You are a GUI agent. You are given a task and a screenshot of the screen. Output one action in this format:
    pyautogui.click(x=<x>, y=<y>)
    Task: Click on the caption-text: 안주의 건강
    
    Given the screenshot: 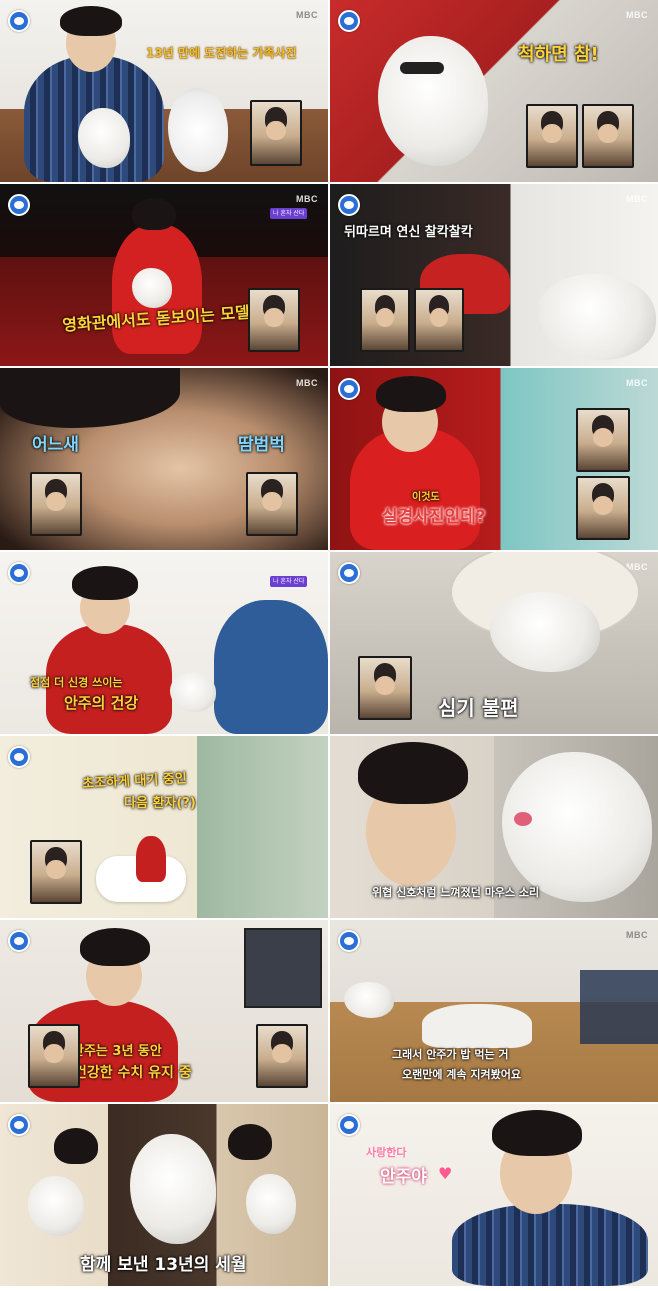 What is the action you would take?
    pyautogui.click(x=101, y=703)
    